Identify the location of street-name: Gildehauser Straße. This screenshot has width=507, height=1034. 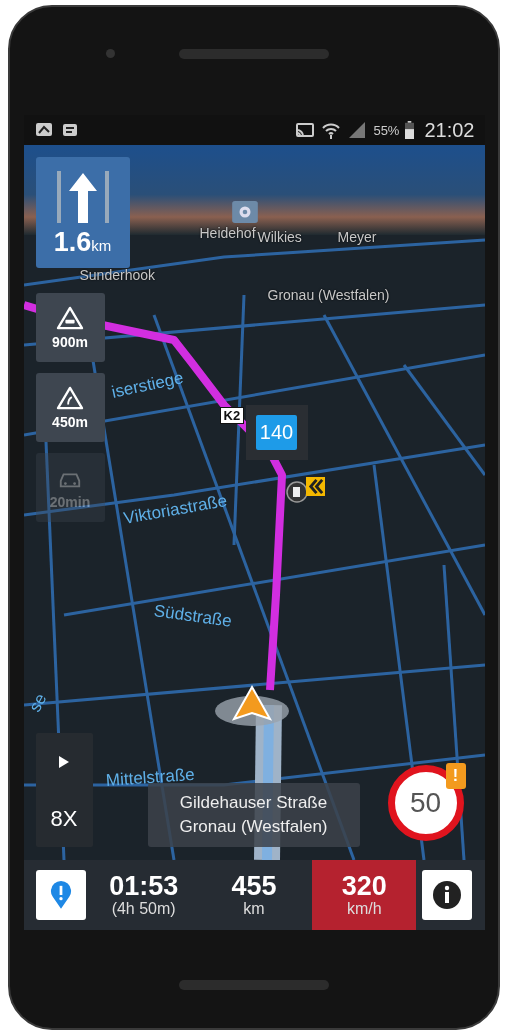
(253, 803).